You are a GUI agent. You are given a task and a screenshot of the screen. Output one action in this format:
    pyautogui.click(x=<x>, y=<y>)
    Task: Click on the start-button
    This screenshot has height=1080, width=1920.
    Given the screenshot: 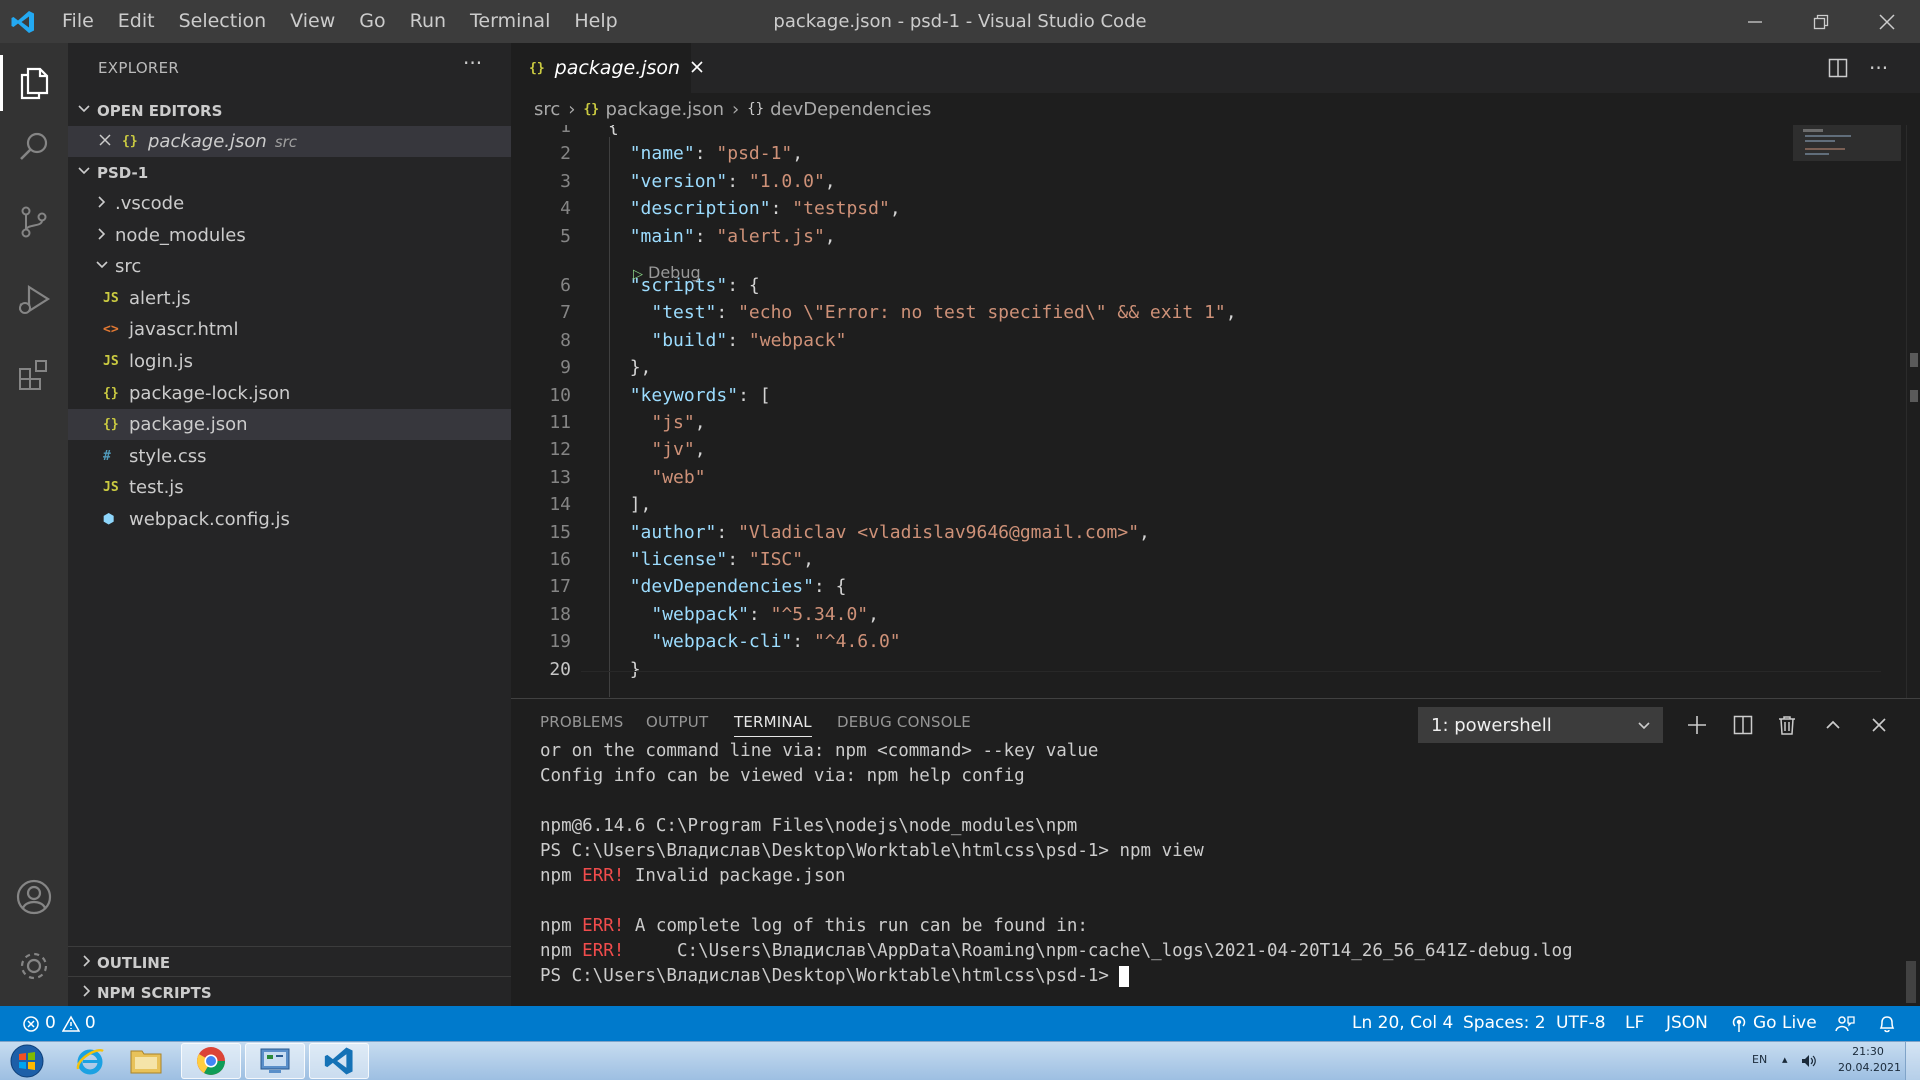 What is the action you would take?
    pyautogui.click(x=27, y=1061)
    